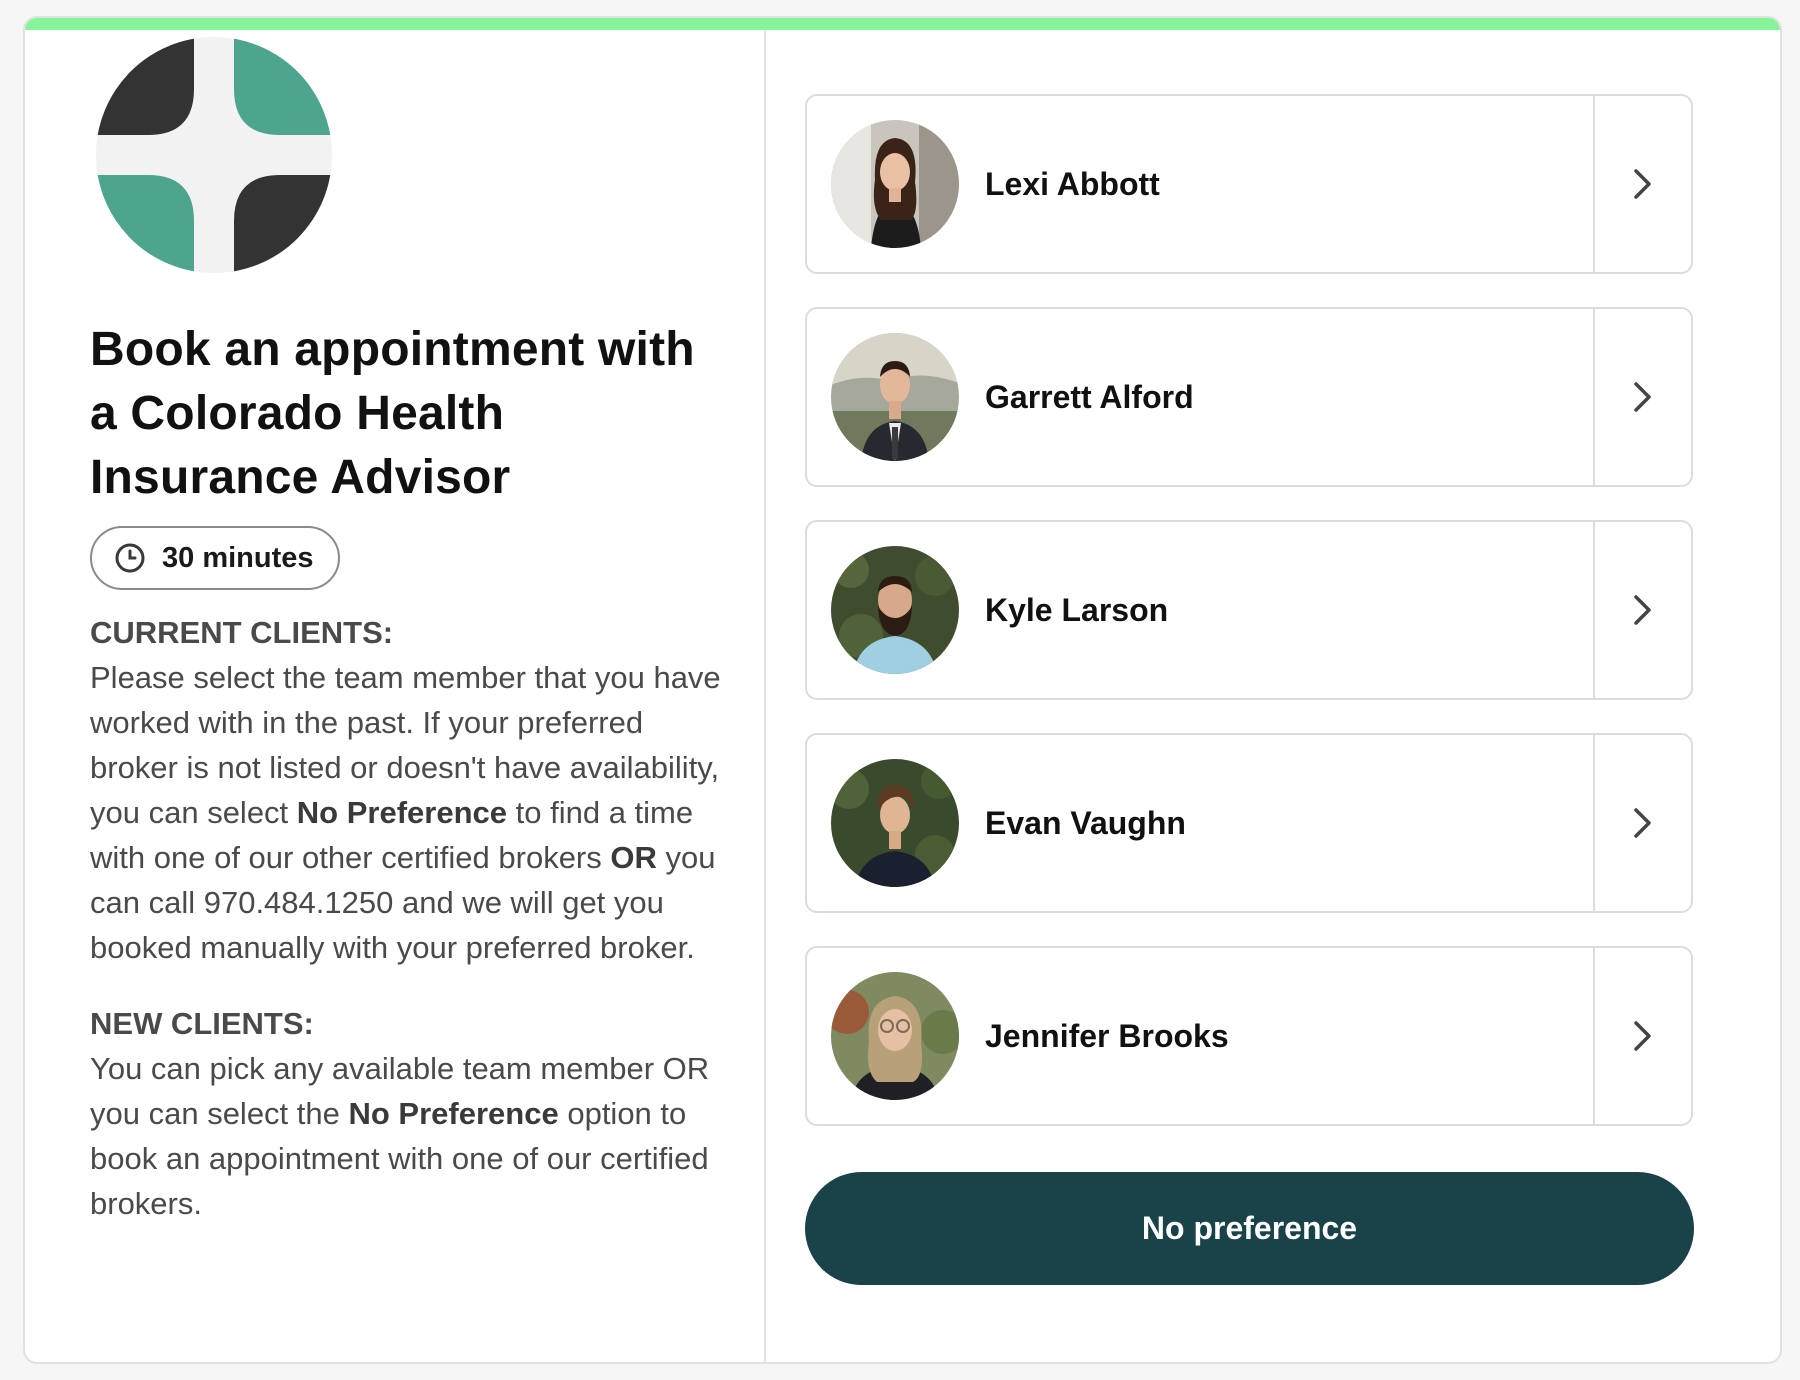 This screenshot has height=1380, width=1800. I want to click on logo-icon, so click(214, 155).